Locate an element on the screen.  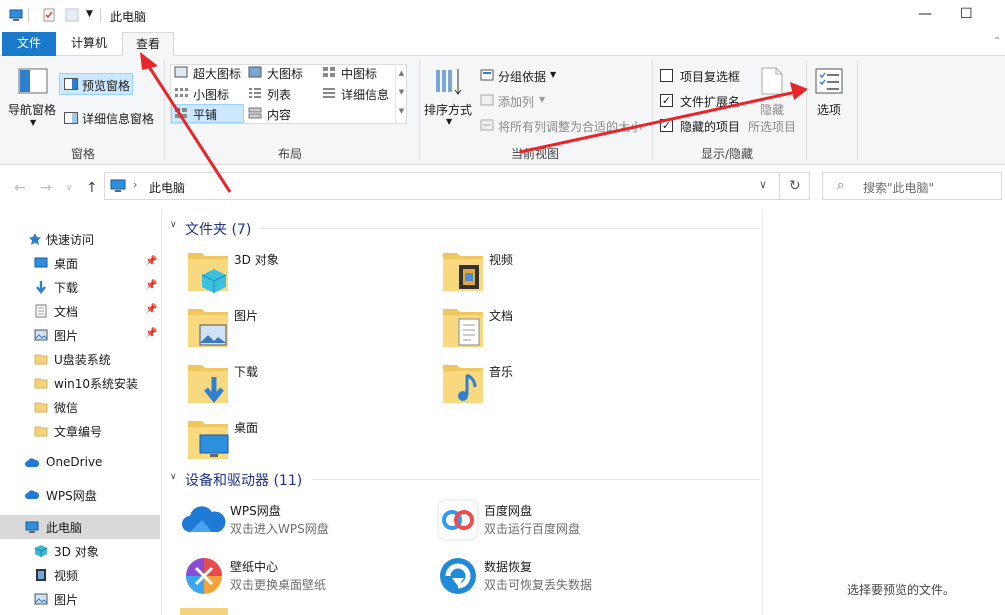
sidebar-item: 微信 is located at coordinates (80, 407).